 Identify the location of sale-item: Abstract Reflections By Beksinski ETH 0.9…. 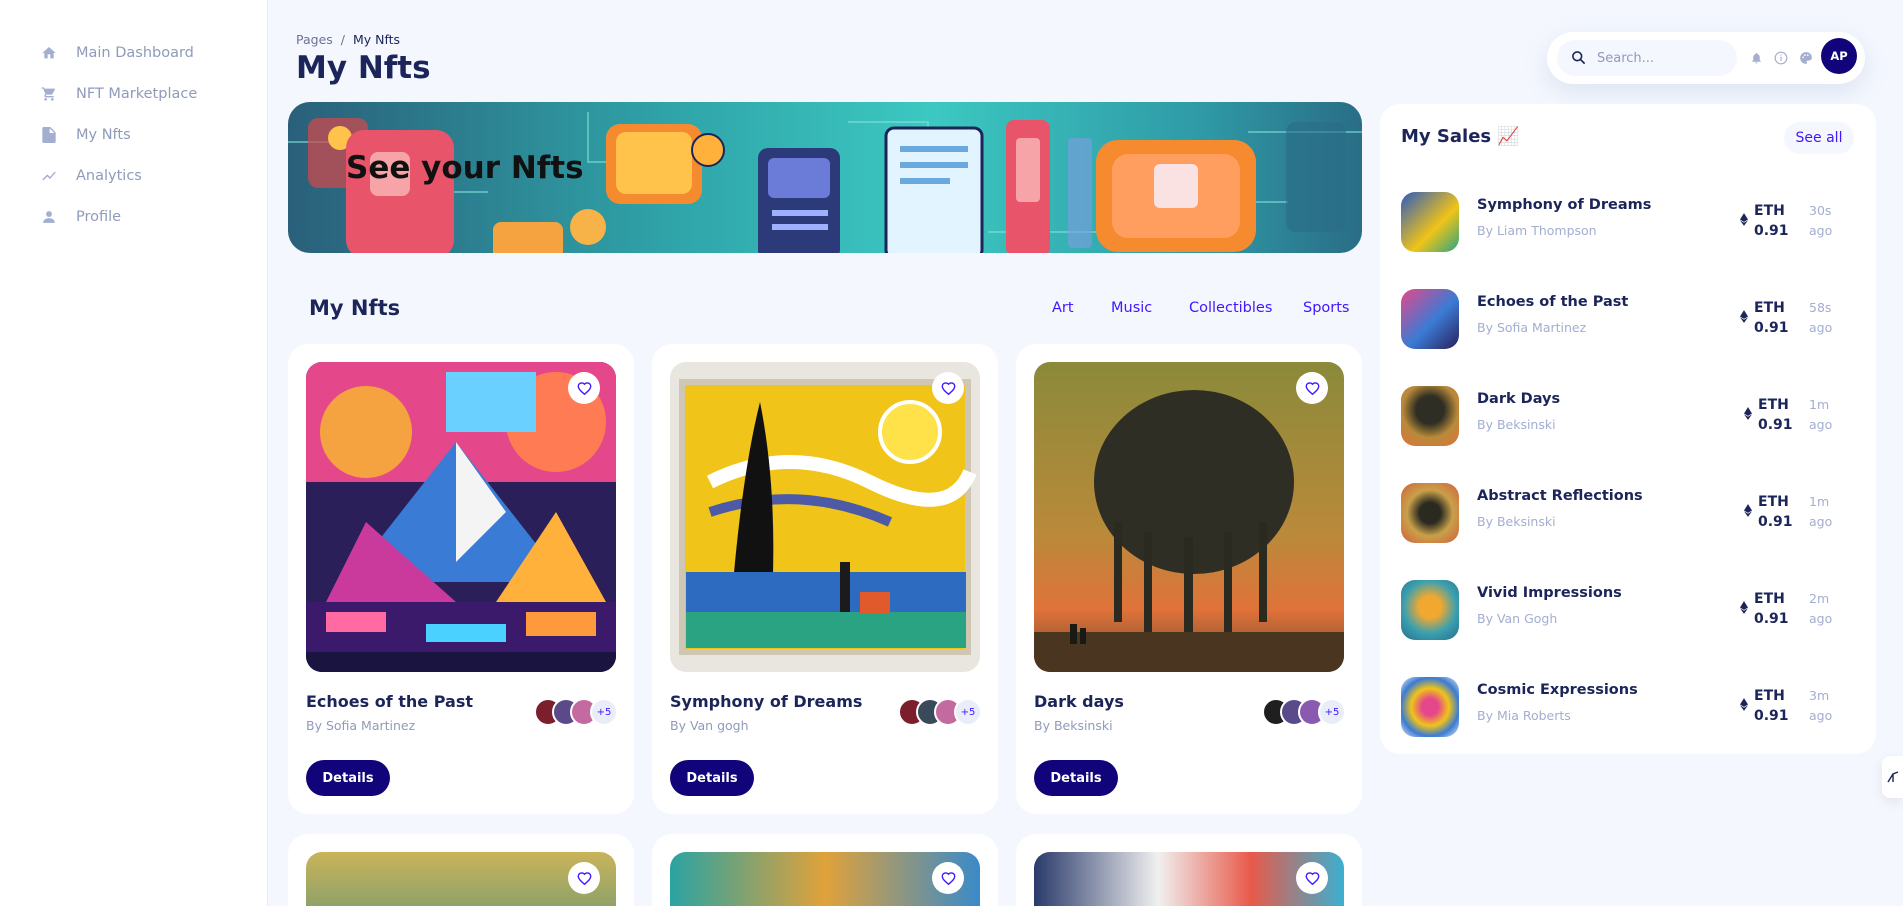
(1631, 513).